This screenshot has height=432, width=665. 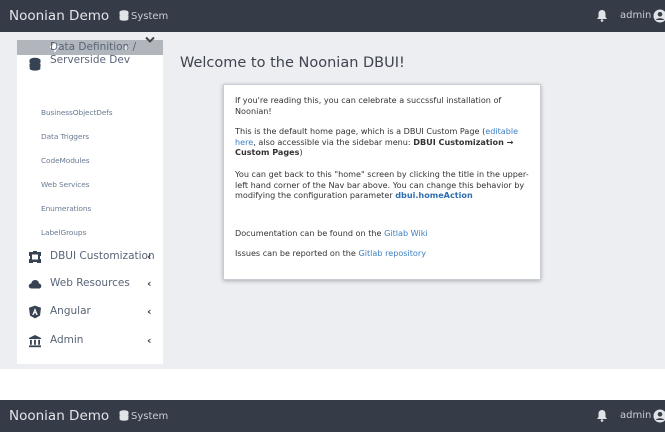 What do you see at coordinates (406, 233) in the screenshot?
I see `gitlab-wiki-link: Gitlab Wiki` at bounding box center [406, 233].